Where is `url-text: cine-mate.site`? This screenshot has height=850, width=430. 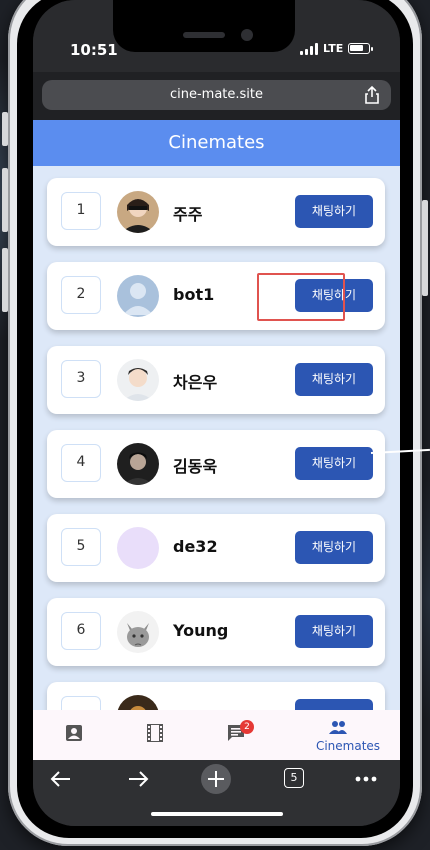 url-text: cine-mate.site is located at coordinates (216, 94).